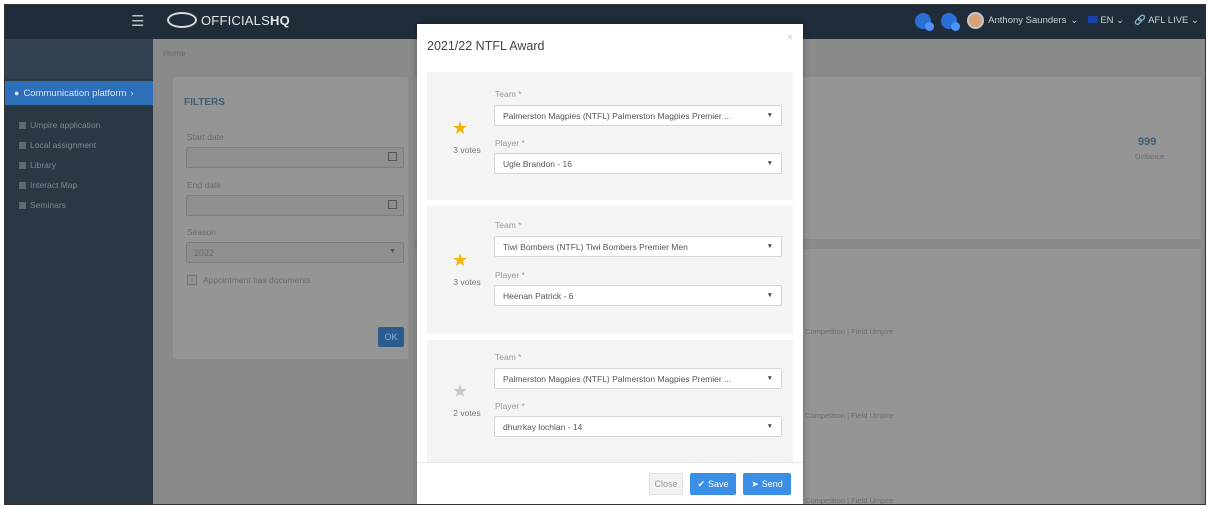 The width and height of the screenshot is (1210, 509). I want to click on documents-filter: Appointment has documents, so click(249, 280).